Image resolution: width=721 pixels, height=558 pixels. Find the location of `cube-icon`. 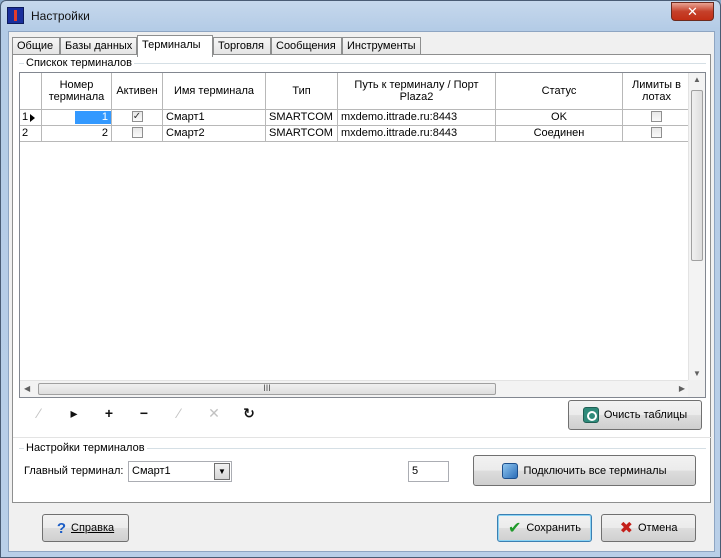

cube-icon is located at coordinates (510, 470).